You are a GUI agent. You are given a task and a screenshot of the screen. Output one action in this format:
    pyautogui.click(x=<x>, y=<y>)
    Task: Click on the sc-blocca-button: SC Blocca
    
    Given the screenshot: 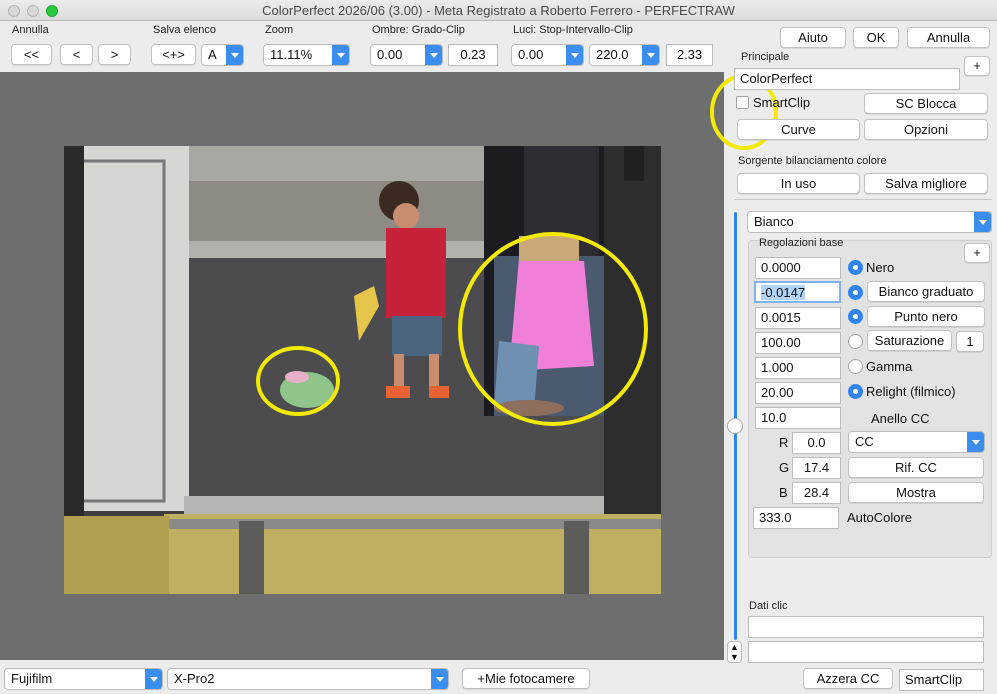 What is the action you would take?
    pyautogui.click(x=926, y=103)
    